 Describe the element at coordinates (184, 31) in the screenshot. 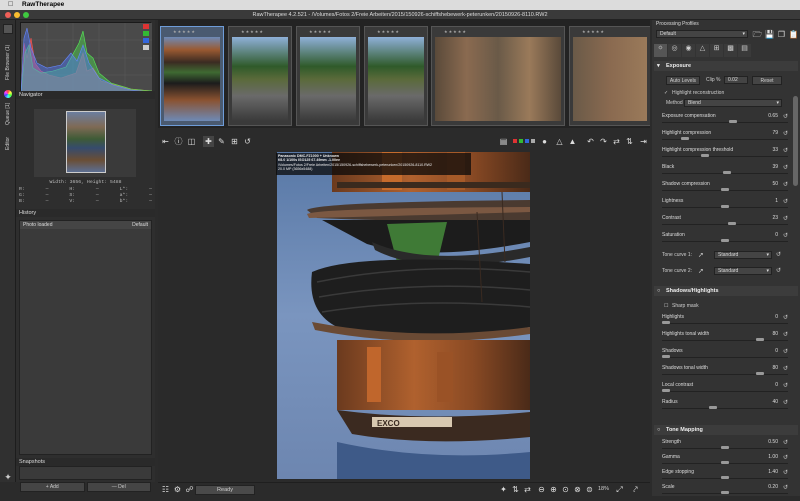

I see `rank-stars: ★★★★★` at that location.